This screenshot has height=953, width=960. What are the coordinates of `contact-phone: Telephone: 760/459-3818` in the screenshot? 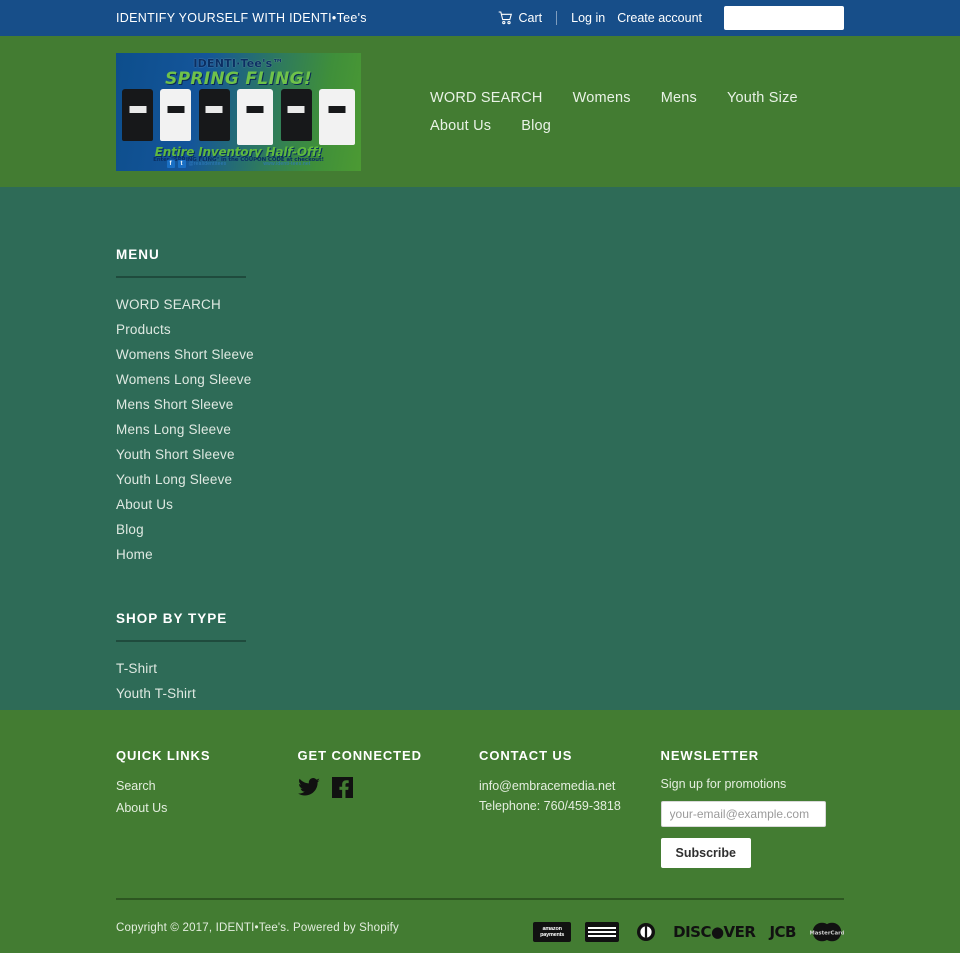 It's located at (550, 806).